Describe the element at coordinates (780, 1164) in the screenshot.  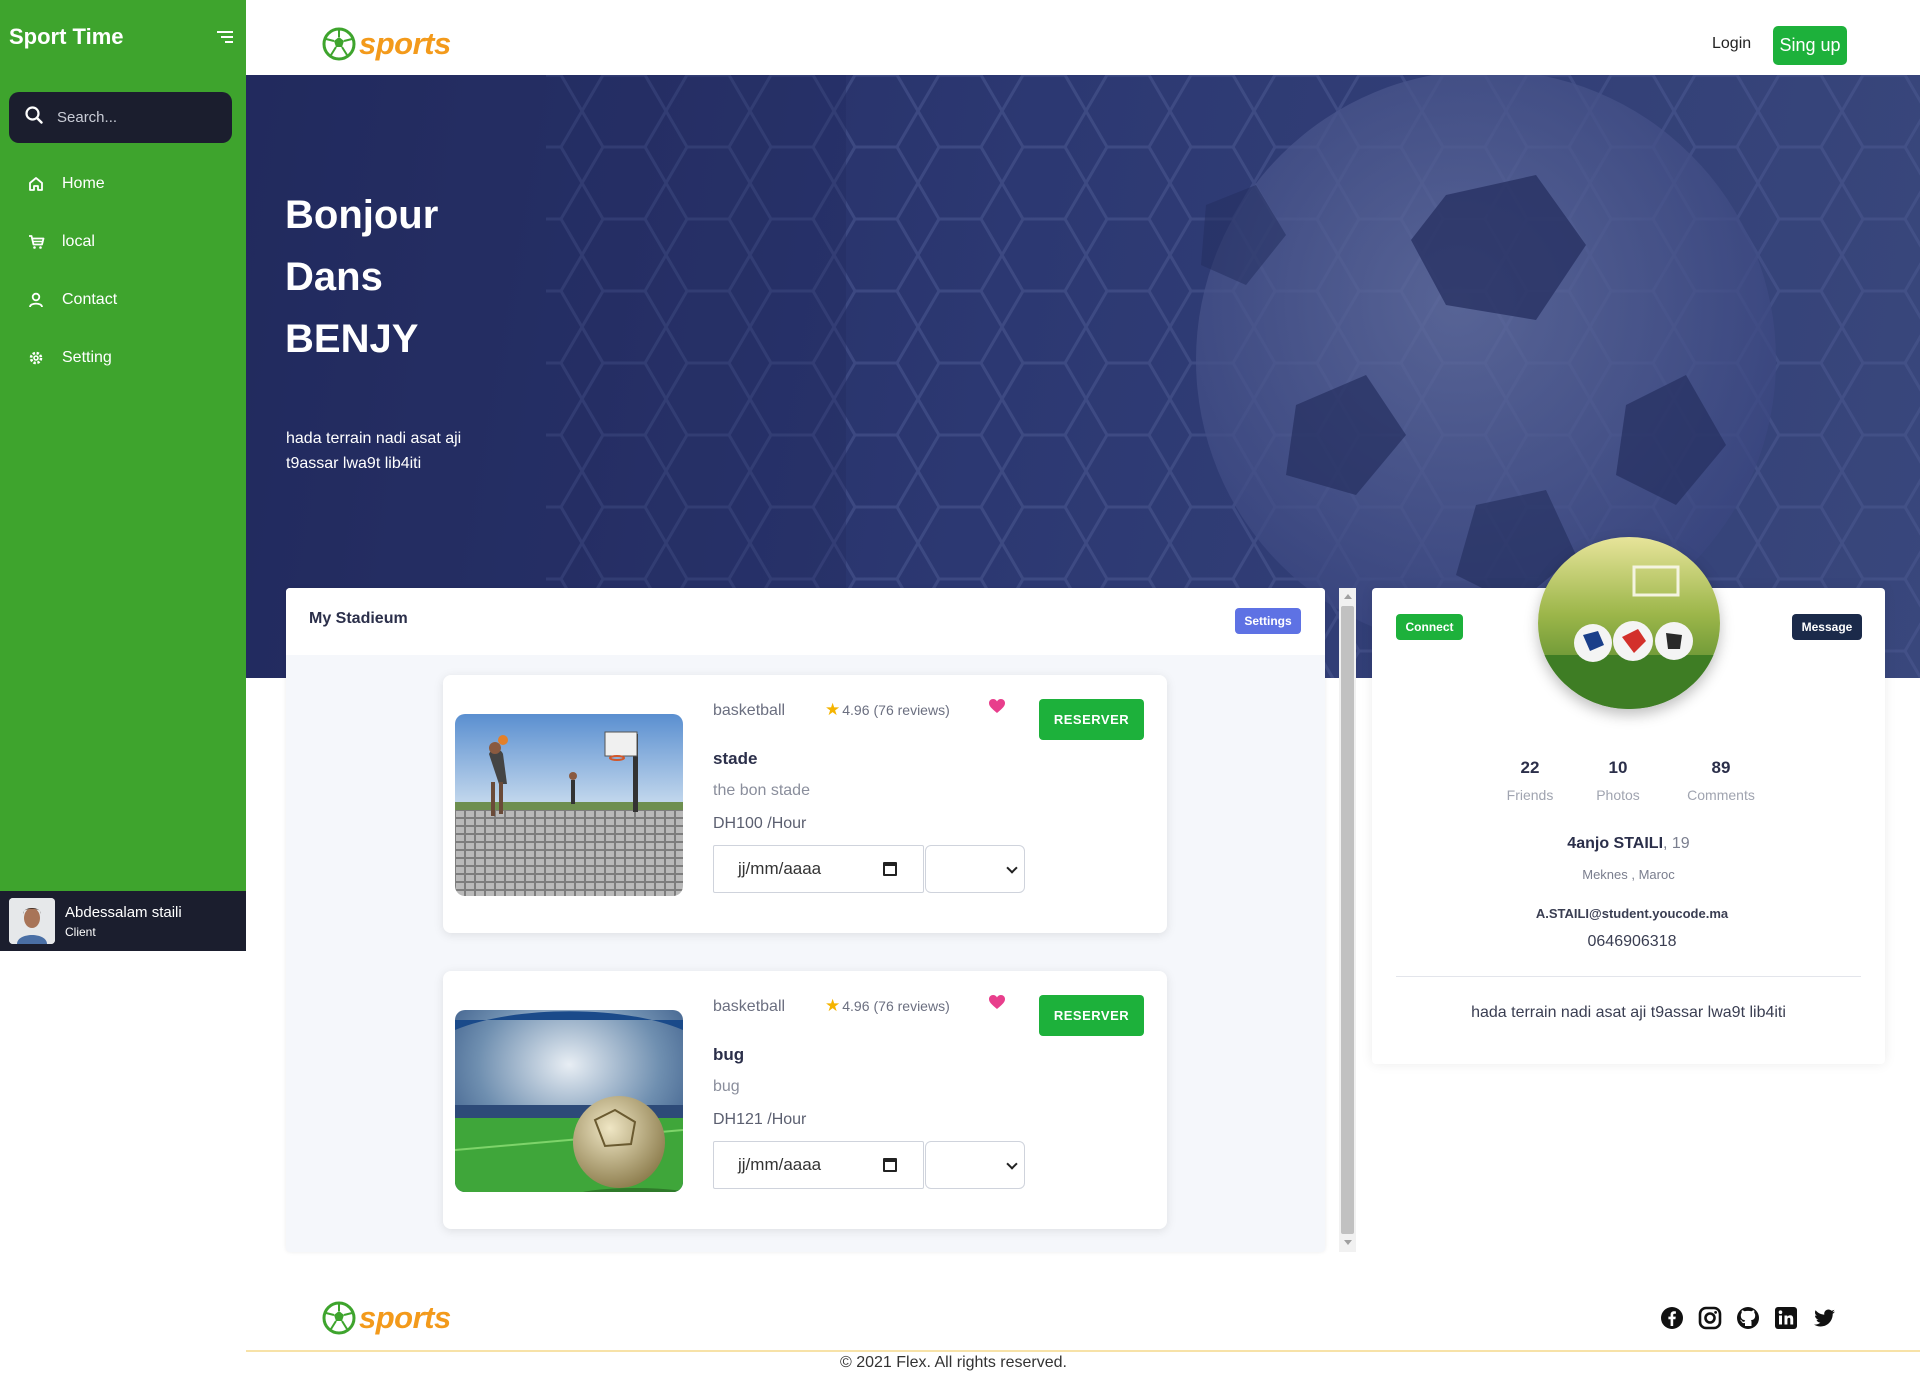
I see `date-placeholder: jj/mm/aaaa` at that location.